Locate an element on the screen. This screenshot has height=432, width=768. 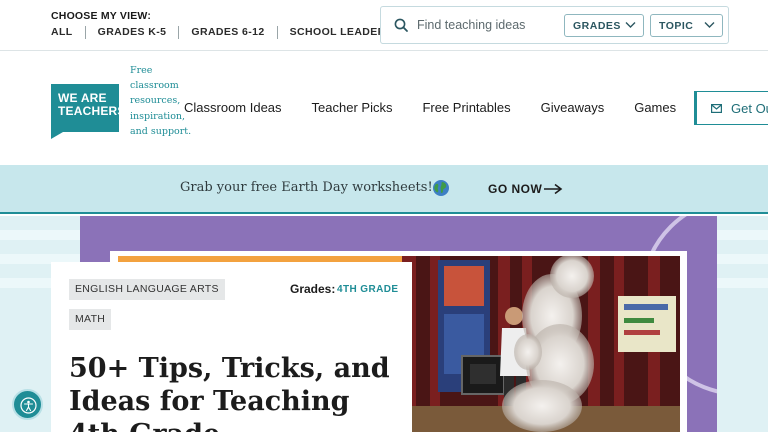
nav-item-teacher-picks: Teacher Picks is located at coordinates (352, 107).